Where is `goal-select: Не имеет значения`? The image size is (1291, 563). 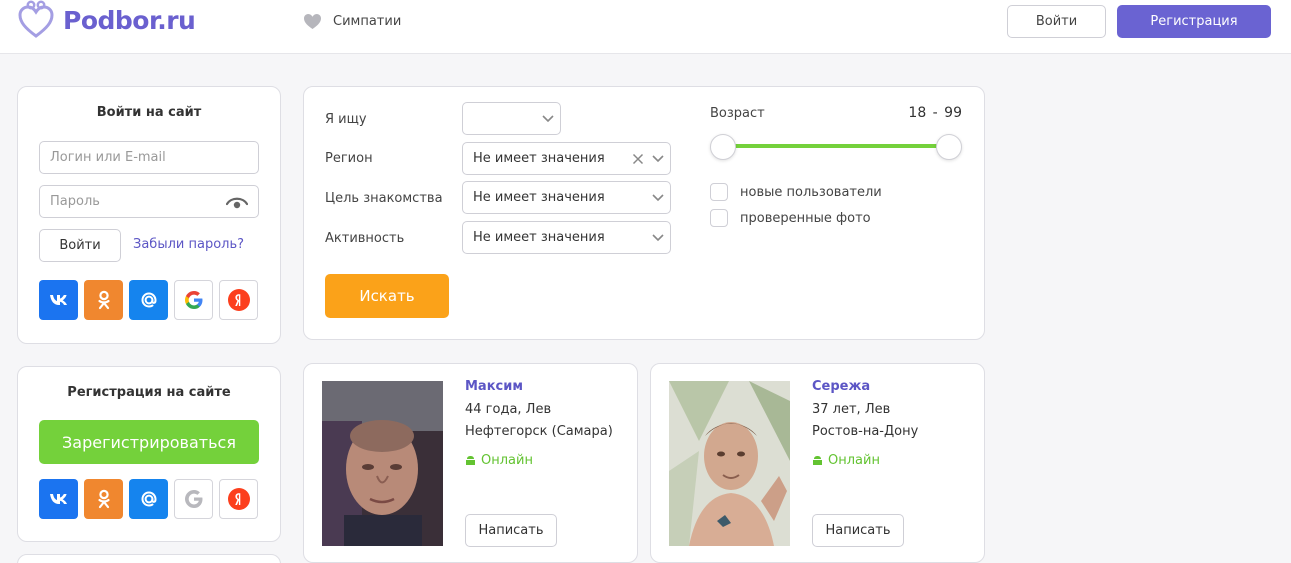
goal-select: Не имеет значения is located at coordinates (566, 197).